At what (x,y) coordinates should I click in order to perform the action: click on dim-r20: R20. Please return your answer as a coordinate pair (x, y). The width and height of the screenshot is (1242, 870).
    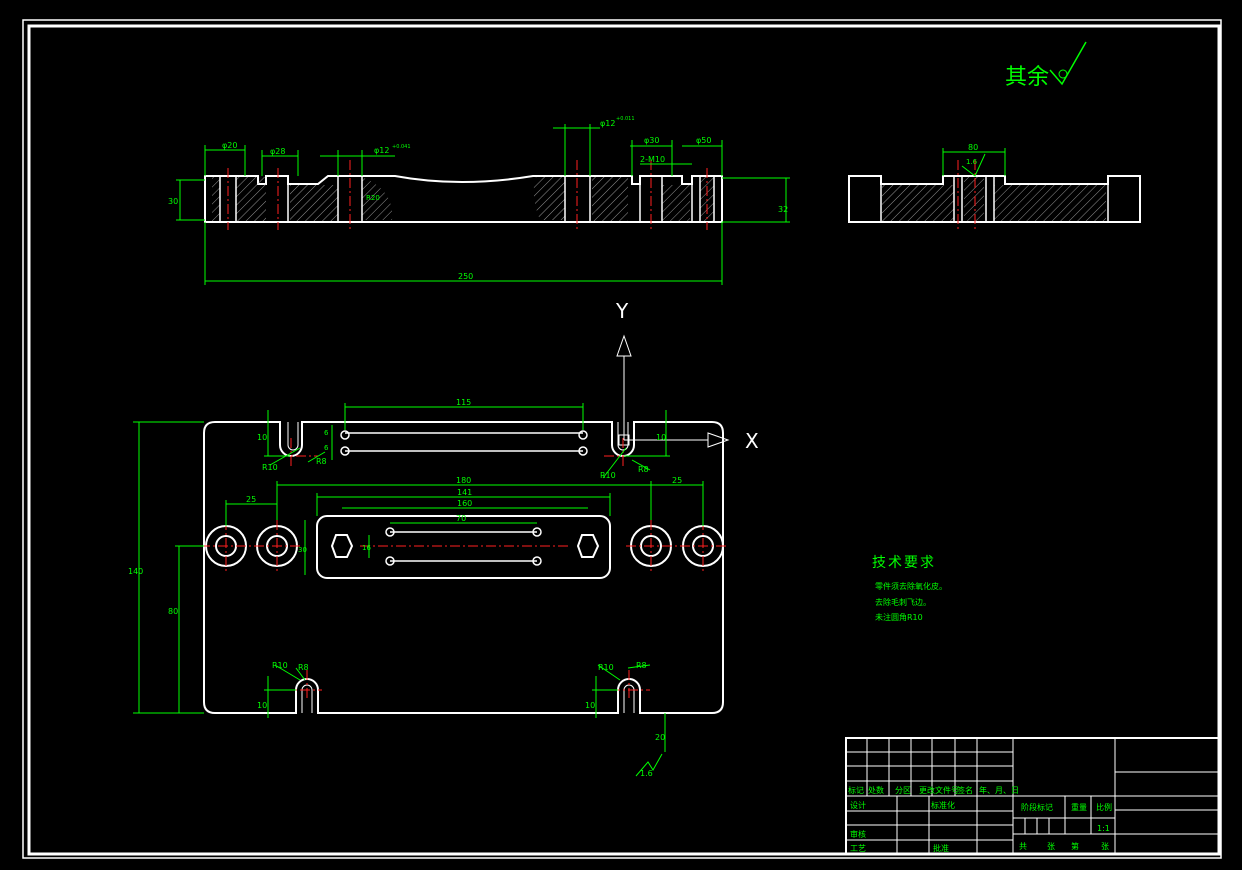
    Looking at the image, I should click on (373, 198).